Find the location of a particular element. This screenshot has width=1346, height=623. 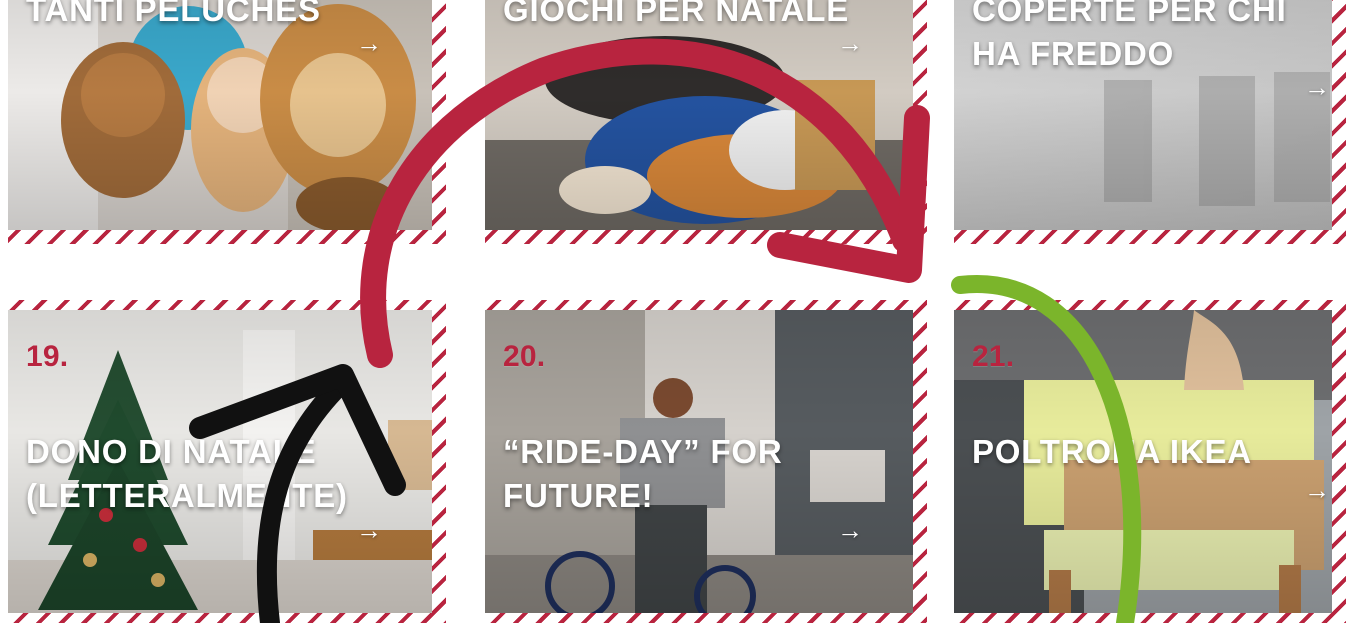

advent-card-3: COPERTE PER CHI HA FREDDO → is located at coordinates (1150, 122).